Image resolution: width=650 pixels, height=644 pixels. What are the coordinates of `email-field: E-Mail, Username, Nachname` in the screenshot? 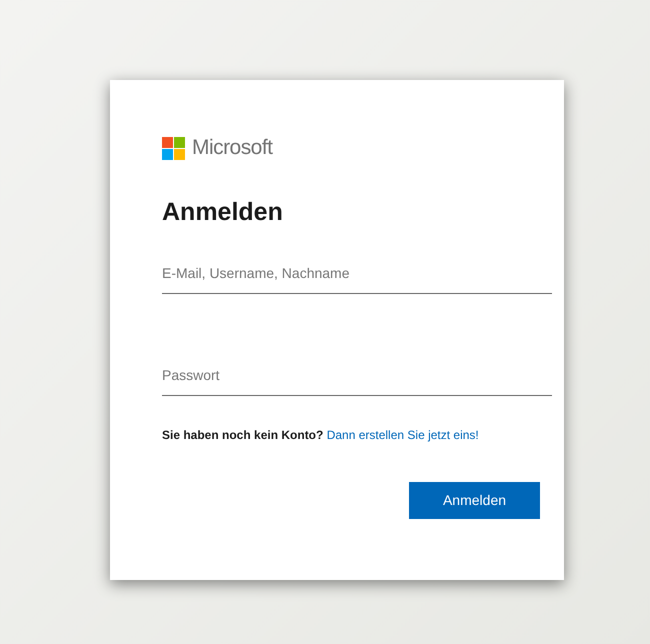 It's located at (357, 274).